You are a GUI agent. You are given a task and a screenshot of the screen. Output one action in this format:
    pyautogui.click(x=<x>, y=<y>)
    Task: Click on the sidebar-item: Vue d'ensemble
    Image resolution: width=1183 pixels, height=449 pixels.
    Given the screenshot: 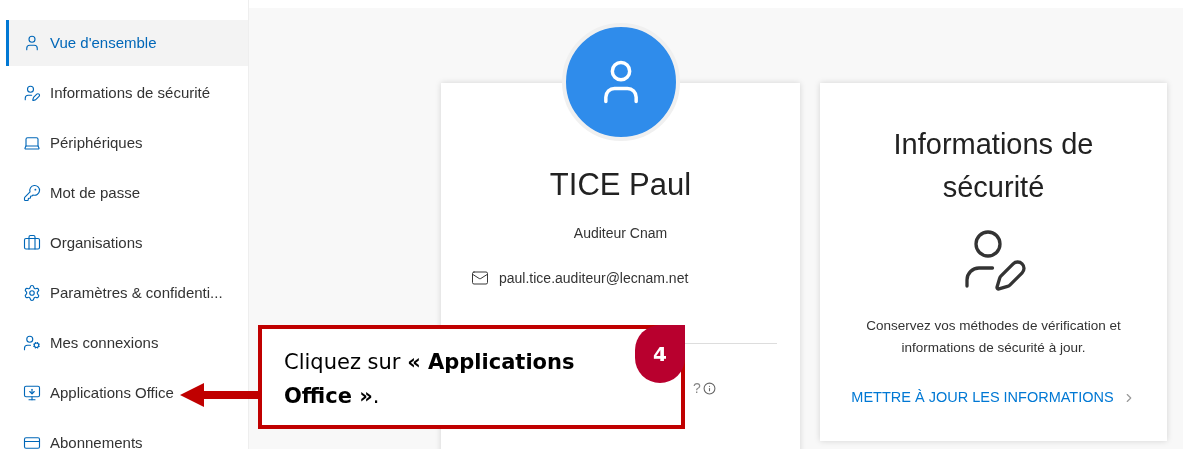 What is the action you would take?
    pyautogui.click(x=127, y=43)
    